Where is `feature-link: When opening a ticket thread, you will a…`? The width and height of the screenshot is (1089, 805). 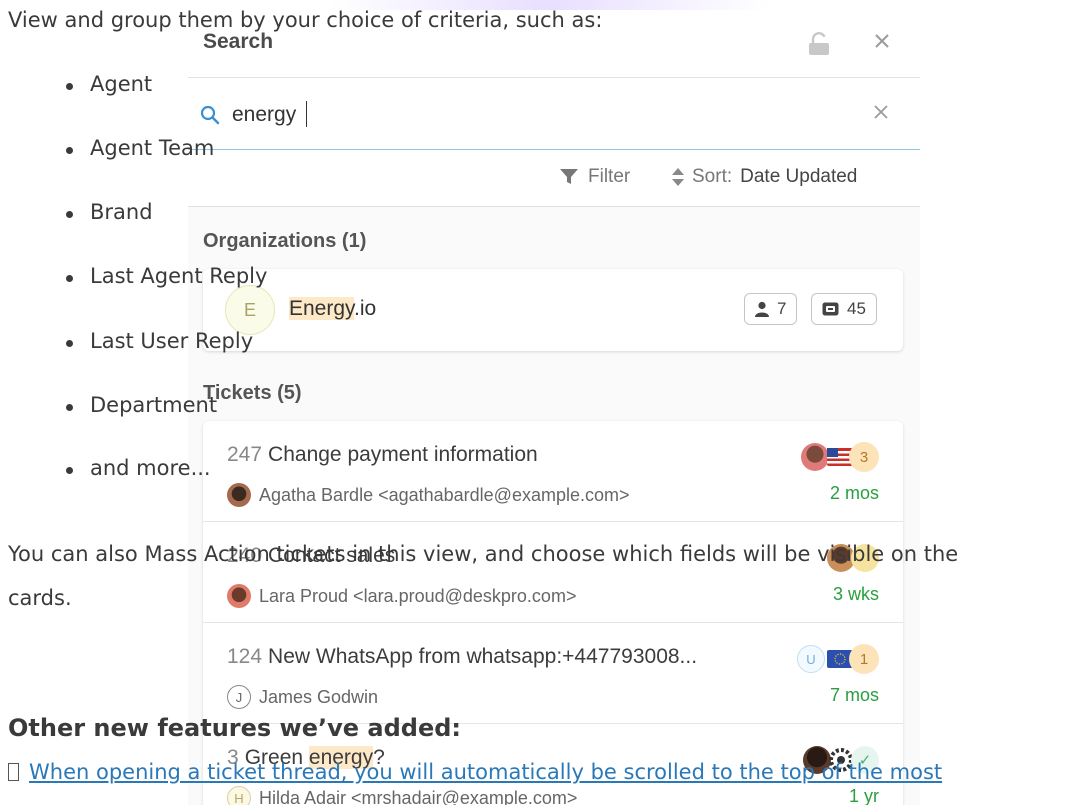
feature-link: When opening a ticket thread, you will a… is located at coordinates (485, 772).